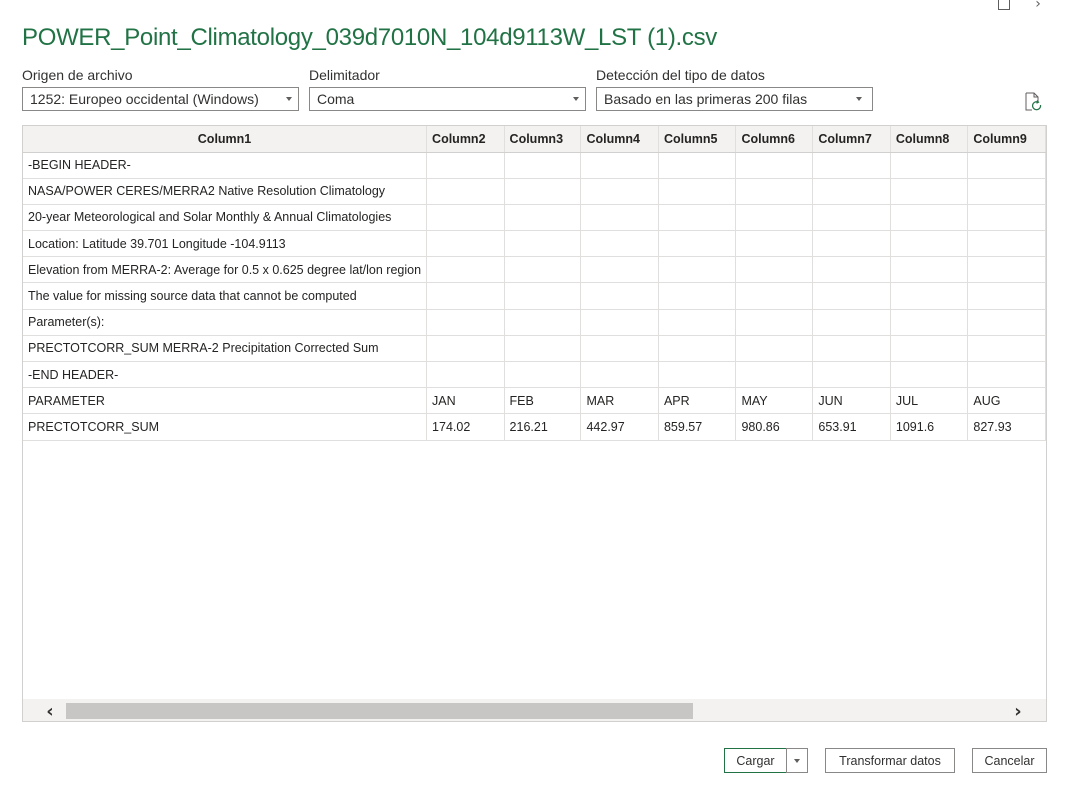 This screenshot has width=1065, height=788. I want to click on refresh-preview-icon, so click(1033, 102).